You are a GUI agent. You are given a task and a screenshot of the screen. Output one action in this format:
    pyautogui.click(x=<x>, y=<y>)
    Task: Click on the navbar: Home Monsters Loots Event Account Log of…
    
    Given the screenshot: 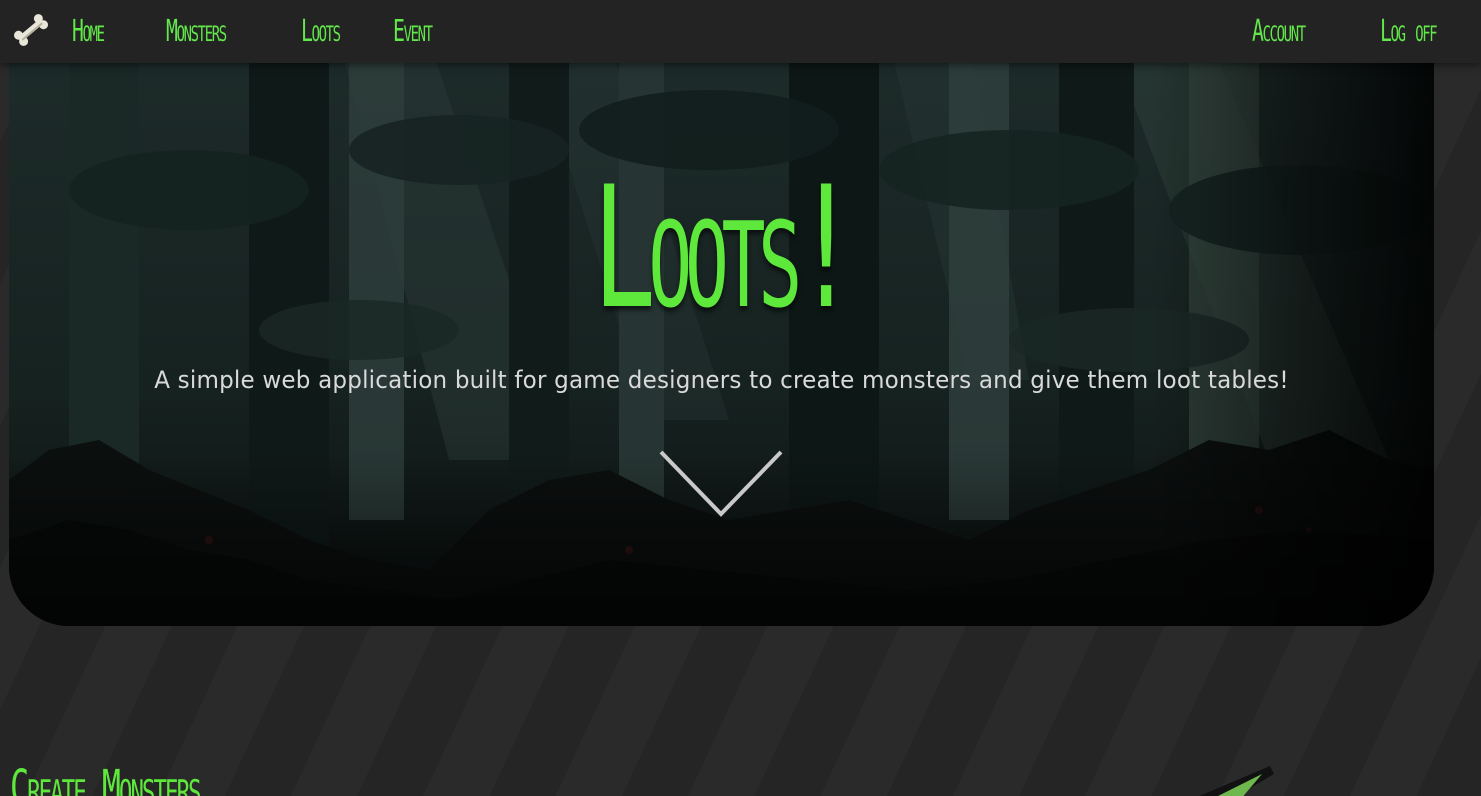 What is the action you would take?
    pyautogui.click(x=740, y=31)
    